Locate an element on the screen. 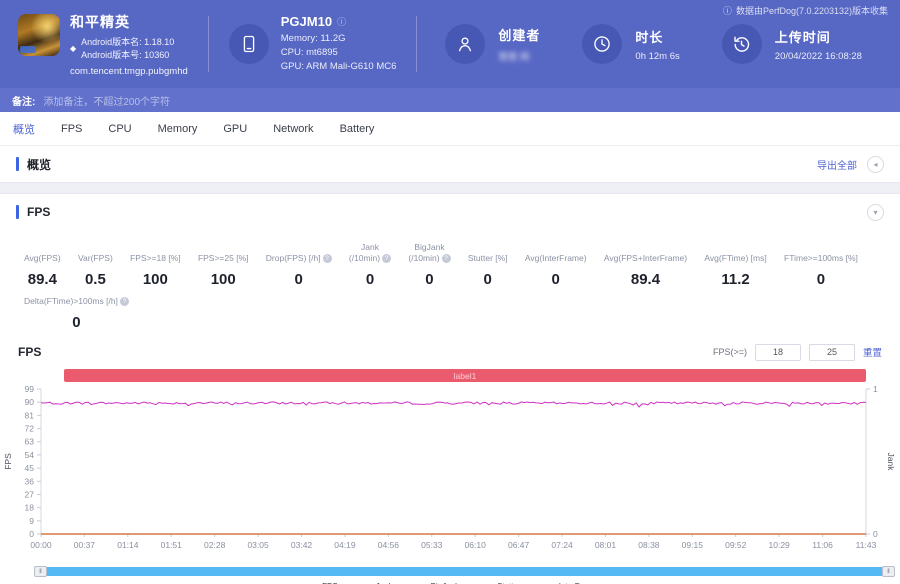  tab-network: Network is located at coordinates (293, 129).